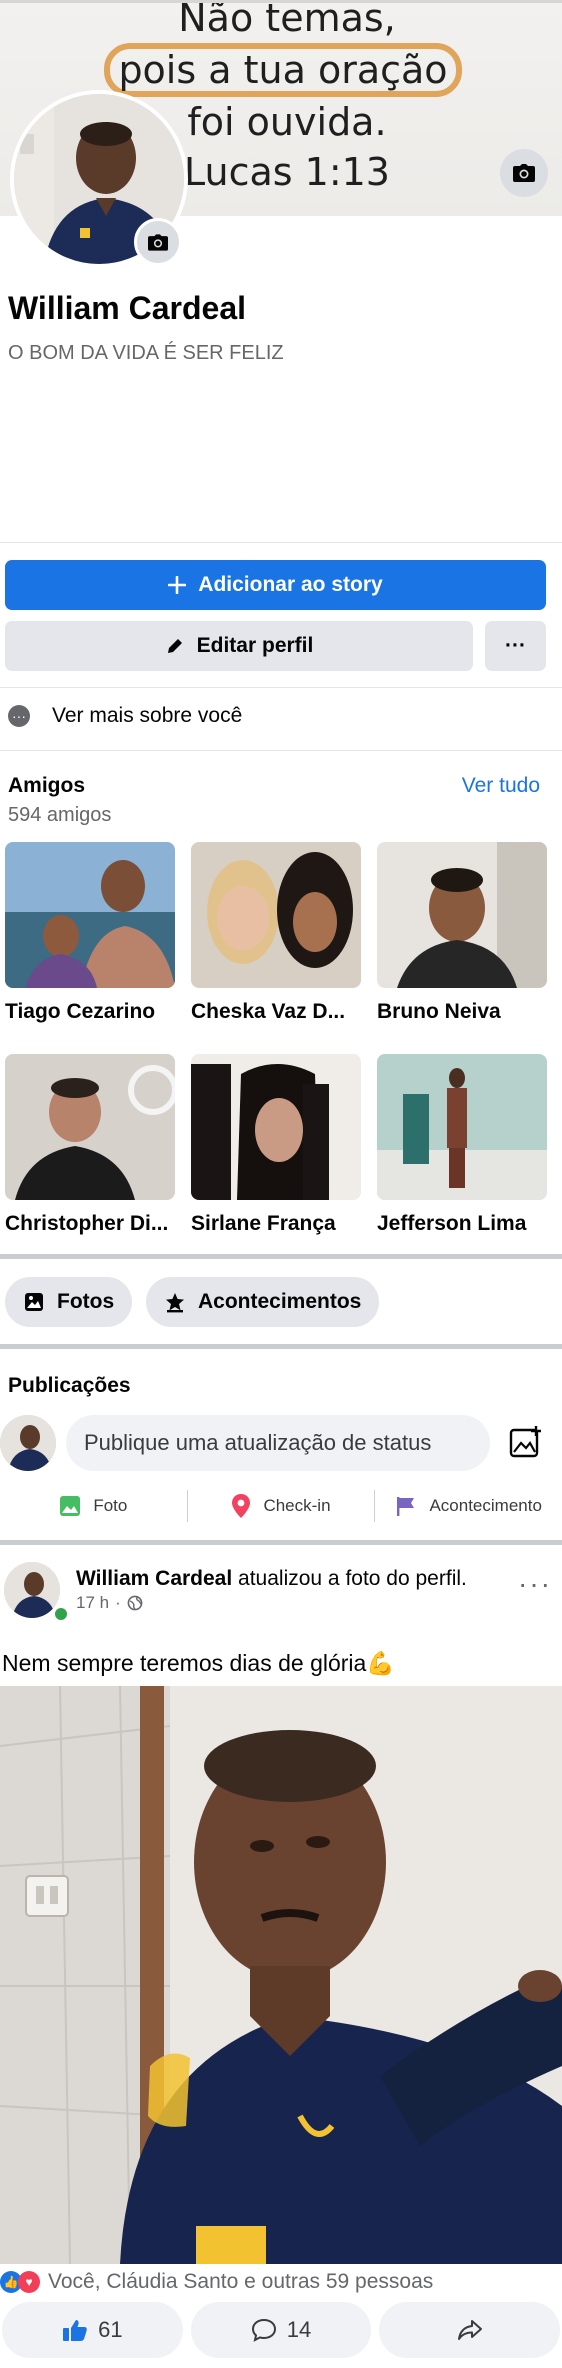  I want to click on photos-pill-button: Fotos, so click(69, 1302).